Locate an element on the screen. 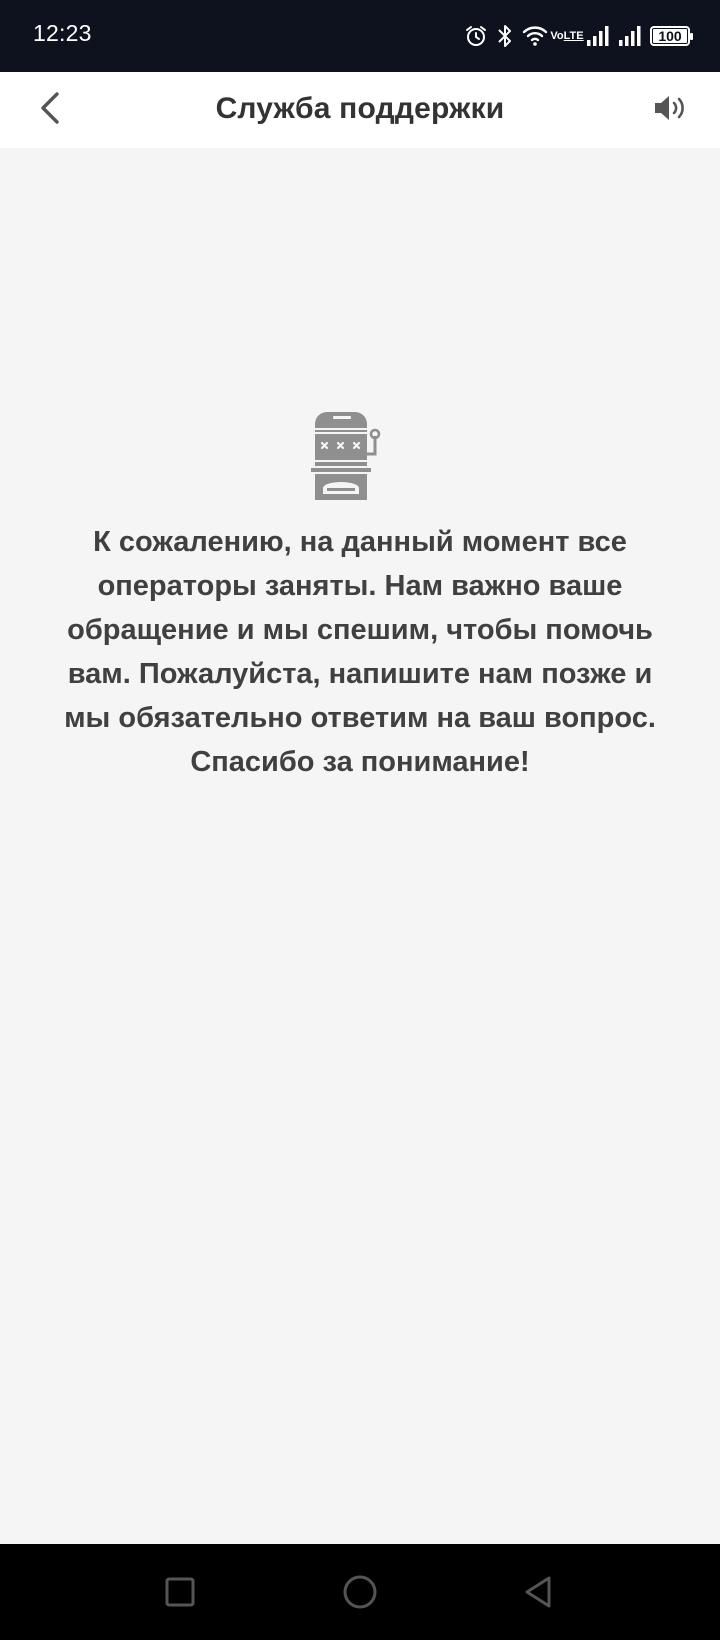 Image resolution: width=720 pixels, height=1640 pixels. sound-button is located at coordinates (671, 110).